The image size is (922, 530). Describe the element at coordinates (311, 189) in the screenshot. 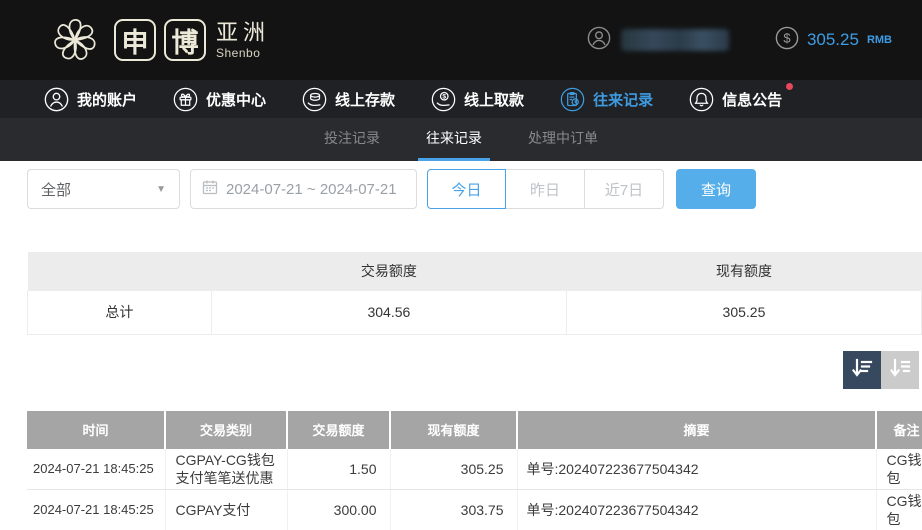

I see `date-range-value: 2024-07-21 ~ 2024-07-21` at that location.